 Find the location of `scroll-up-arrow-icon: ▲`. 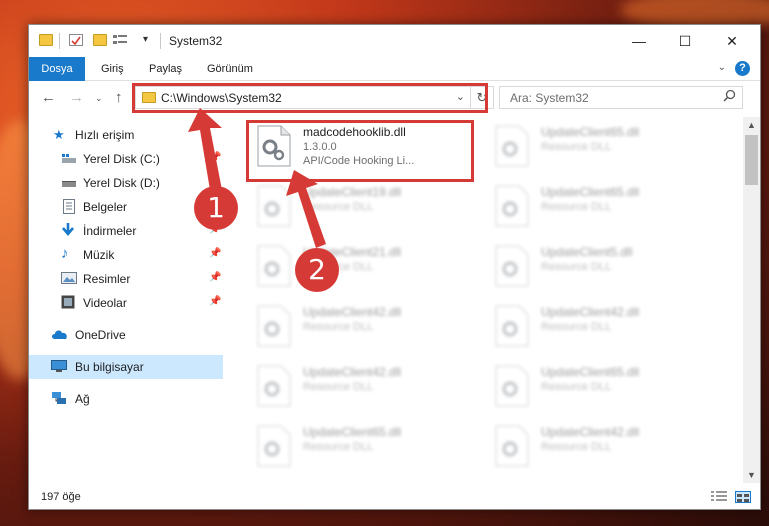

scroll-up-arrow-icon: ▲ is located at coordinates (751, 125).